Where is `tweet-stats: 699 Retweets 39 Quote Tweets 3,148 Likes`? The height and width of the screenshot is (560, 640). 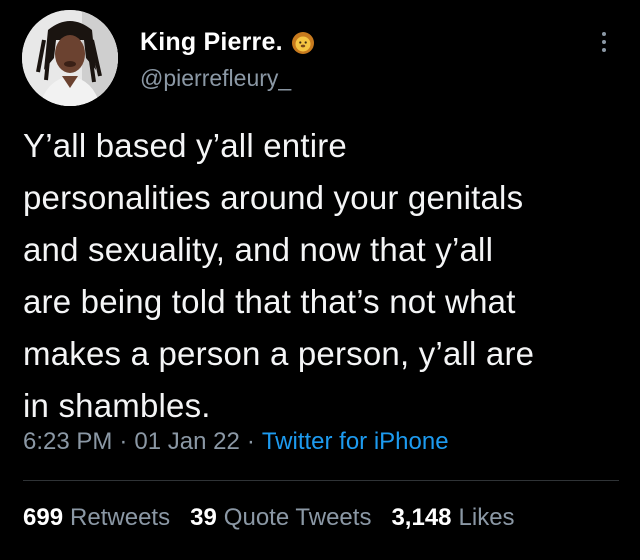
tweet-stats: 699 Retweets 39 Quote Tweets 3,148 Likes is located at coordinates (279, 518).